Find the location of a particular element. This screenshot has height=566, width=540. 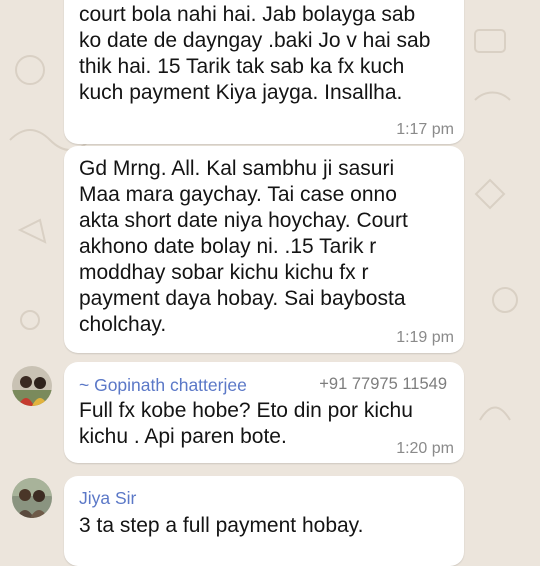

sender-name: Jiya Sir is located at coordinates (107, 498).